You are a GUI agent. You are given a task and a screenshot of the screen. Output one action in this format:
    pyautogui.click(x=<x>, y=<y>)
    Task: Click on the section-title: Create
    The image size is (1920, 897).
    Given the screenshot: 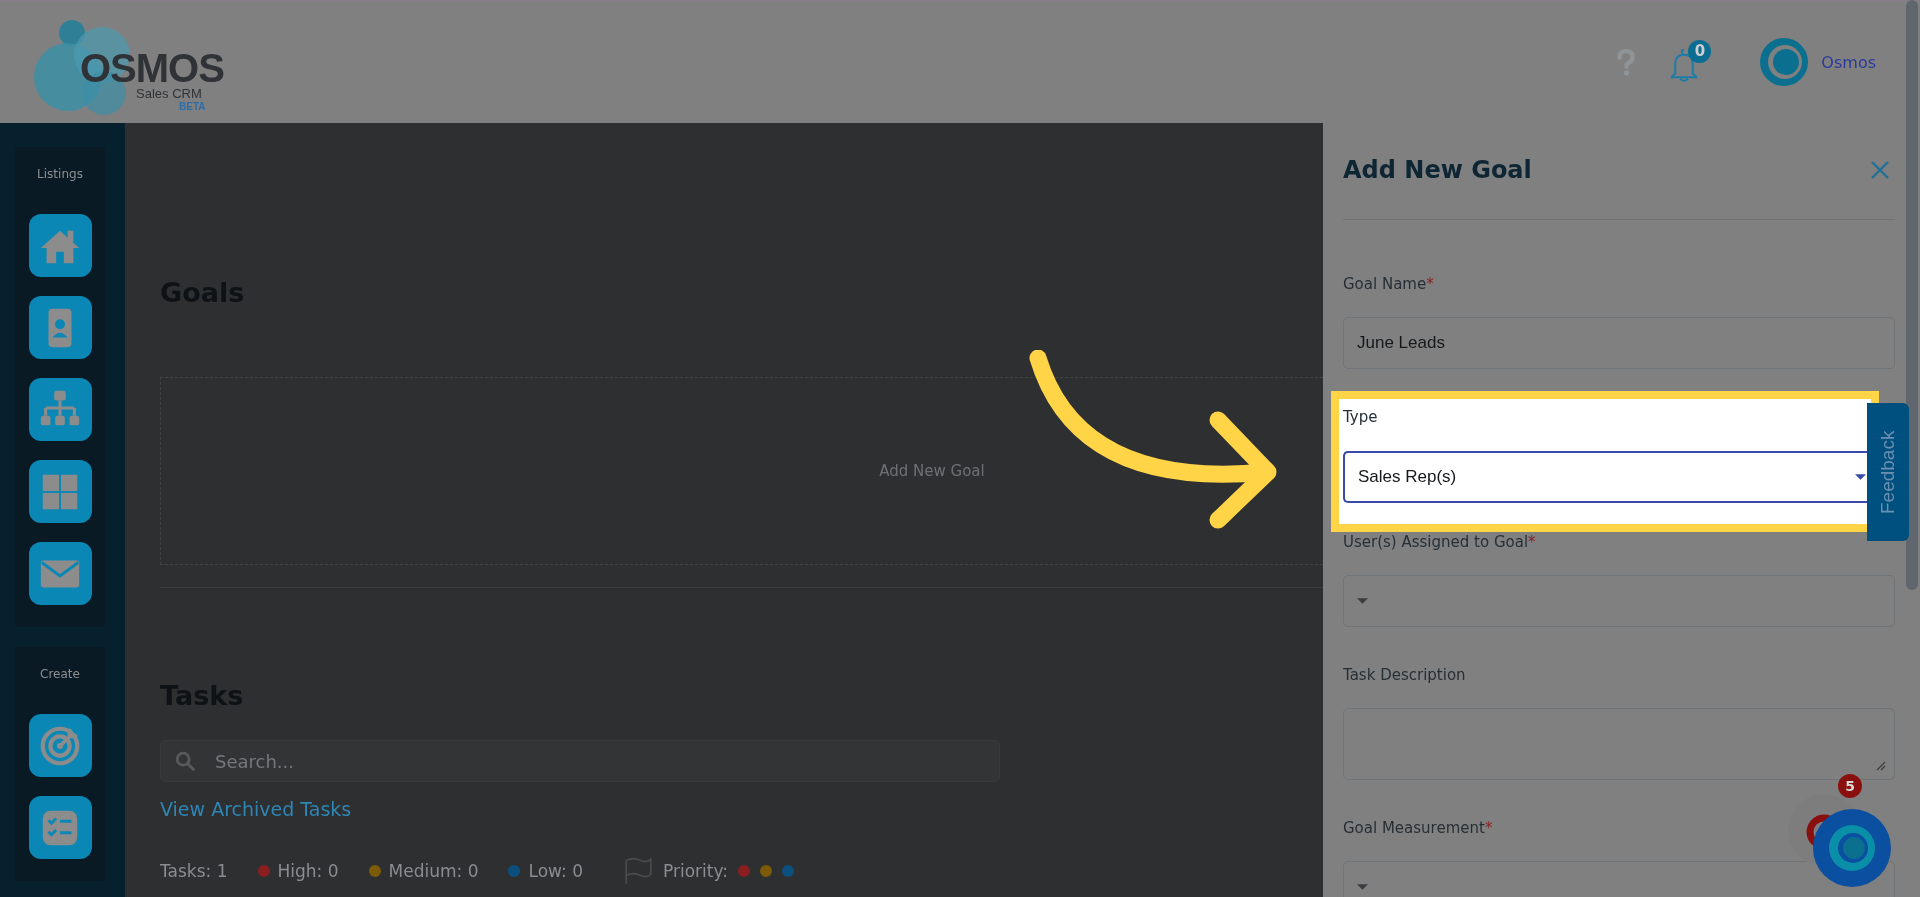 What is the action you would take?
    pyautogui.click(x=60, y=674)
    